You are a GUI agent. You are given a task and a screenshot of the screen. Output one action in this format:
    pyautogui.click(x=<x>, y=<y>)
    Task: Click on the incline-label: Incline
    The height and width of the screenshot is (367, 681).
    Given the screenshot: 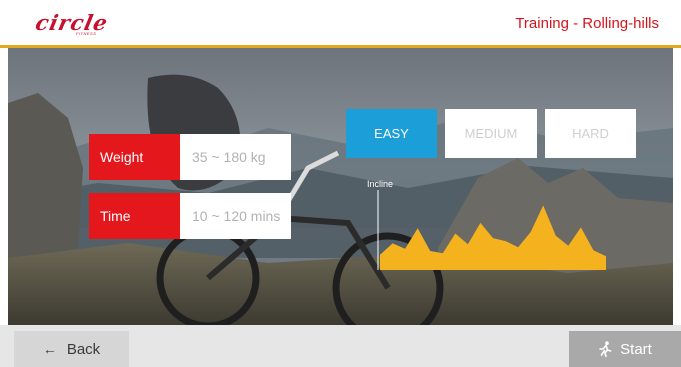 What is the action you would take?
    pyautogui.click(x=380, y=184)
    